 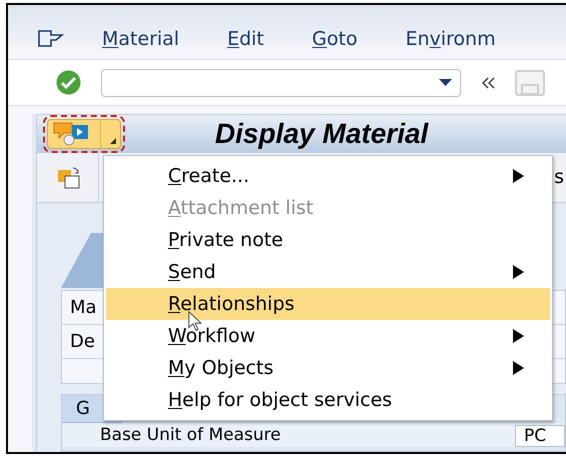 I want to click on menu-item: Relationships, so click(x=328, y=304).